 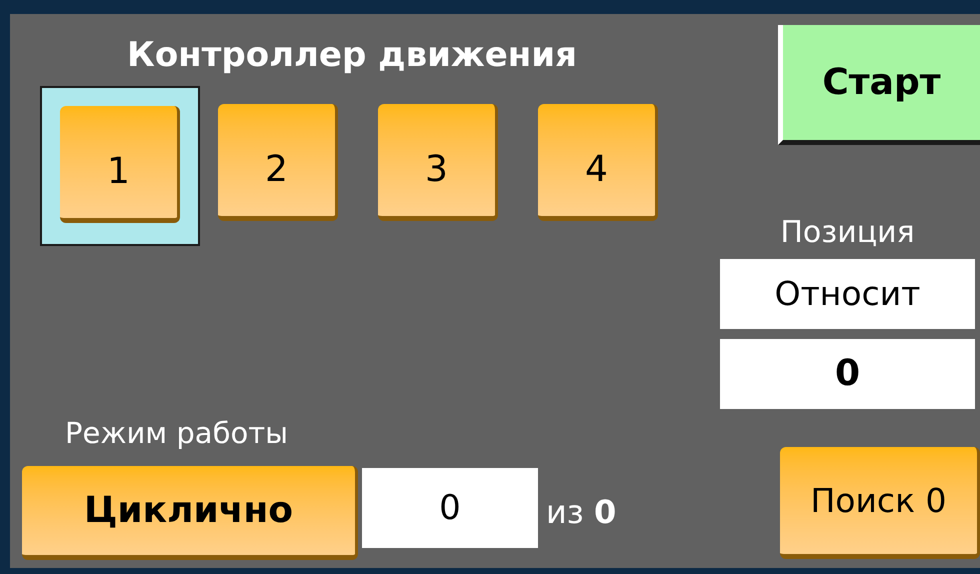 What do you see at coordinates (598, 162) in the screenshot?
I see `axis-button: 4` at bounding box center [598, 162].